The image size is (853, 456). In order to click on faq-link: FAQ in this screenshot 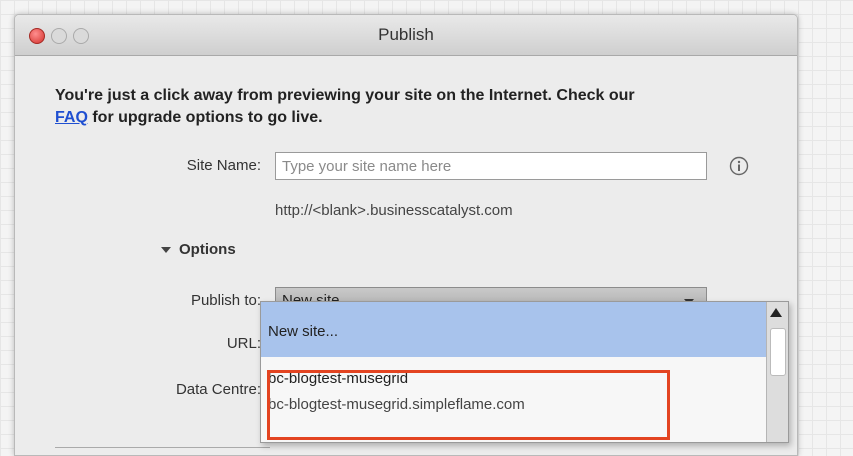, I will do `click(71, 117)`.